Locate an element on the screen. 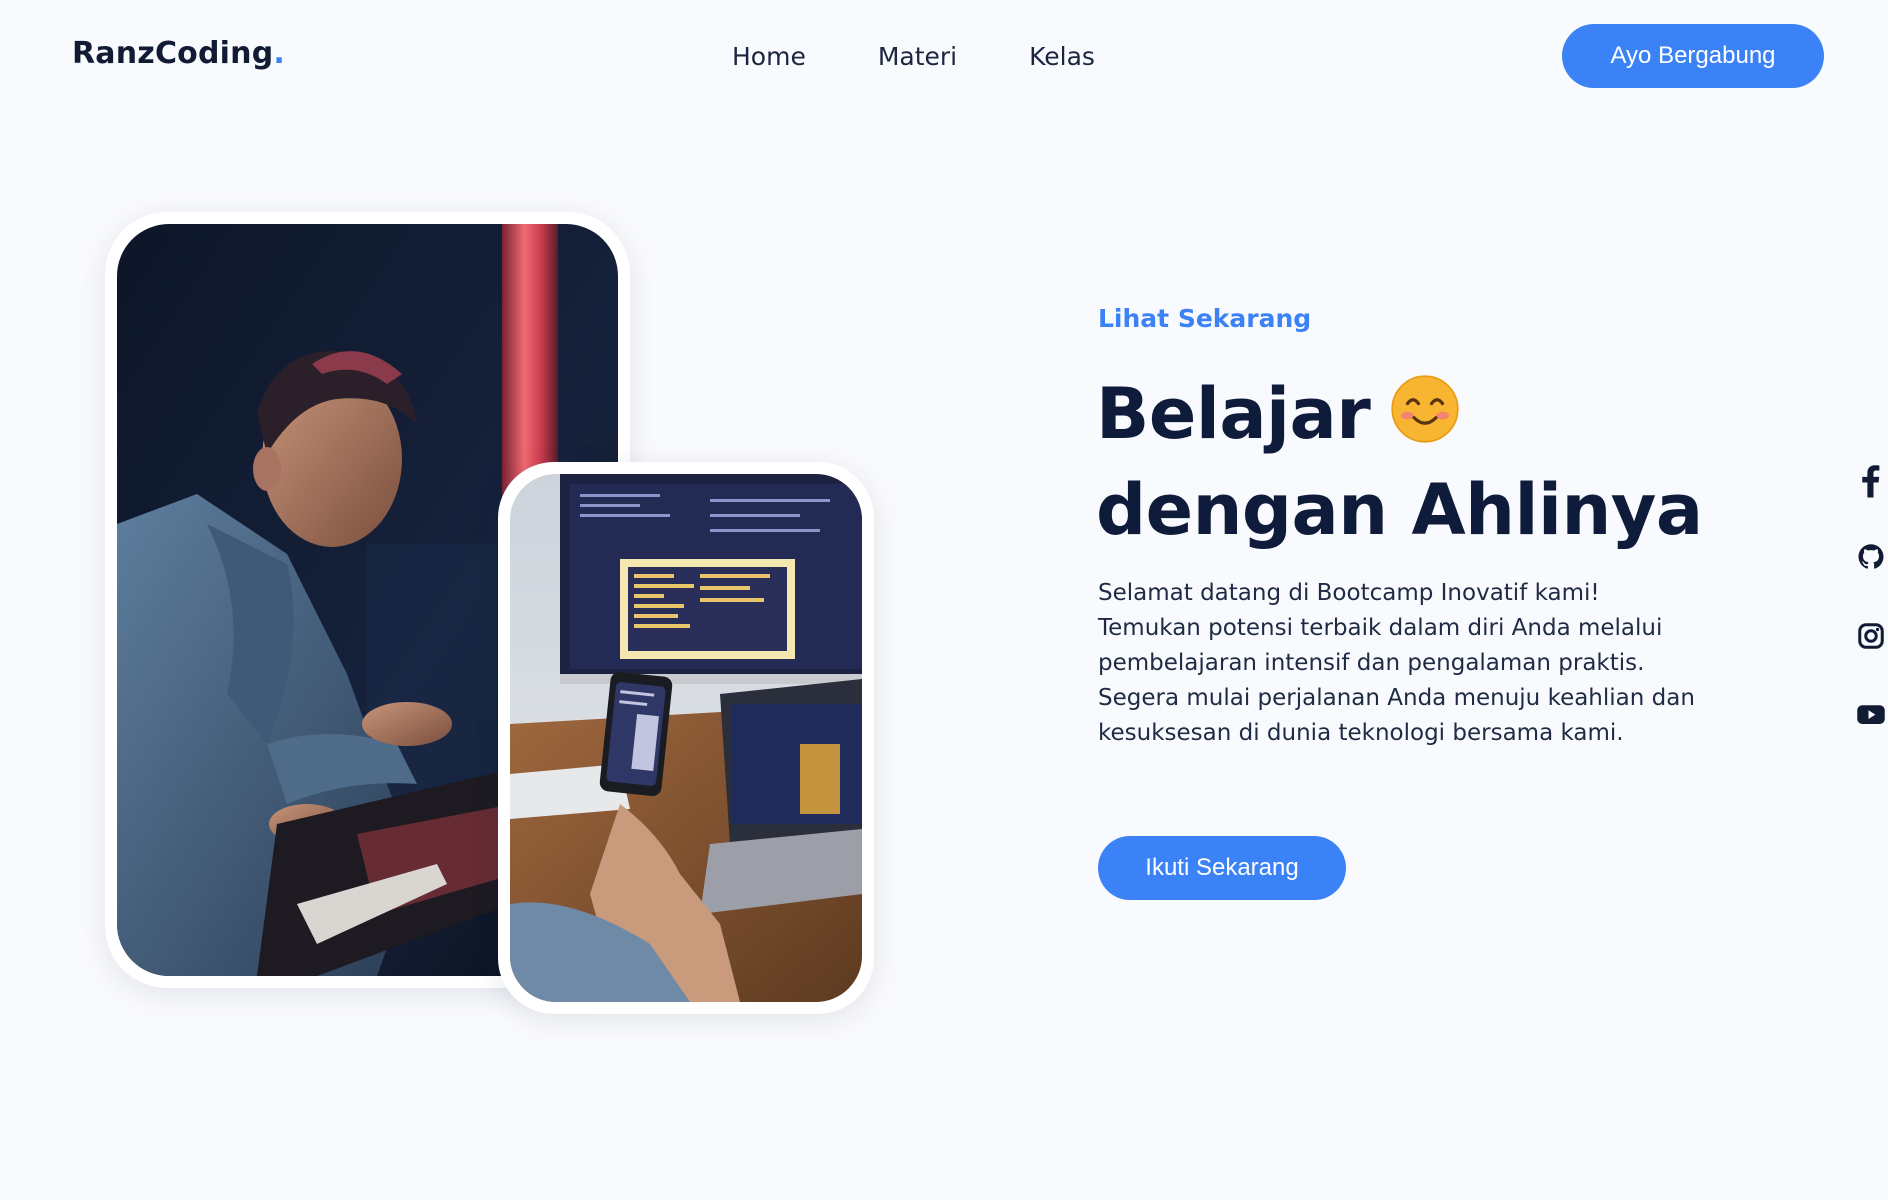 The width and height of the screenshot is (1888, 1200). logo-text: RanzCoding is located at coordinates (173, 53).